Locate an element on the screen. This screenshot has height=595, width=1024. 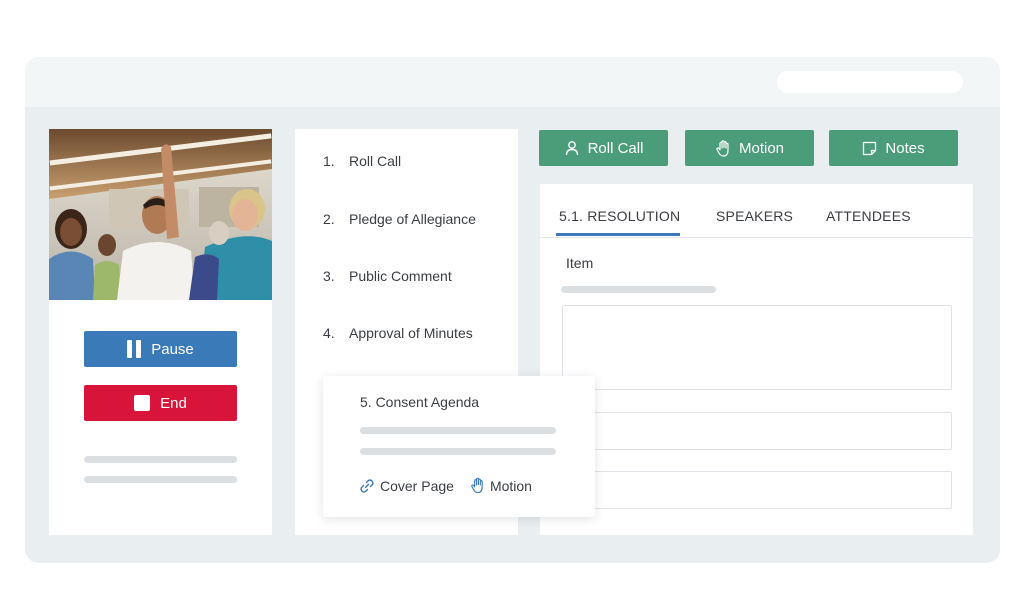
stop-icon is located at coordinates (142, 403).